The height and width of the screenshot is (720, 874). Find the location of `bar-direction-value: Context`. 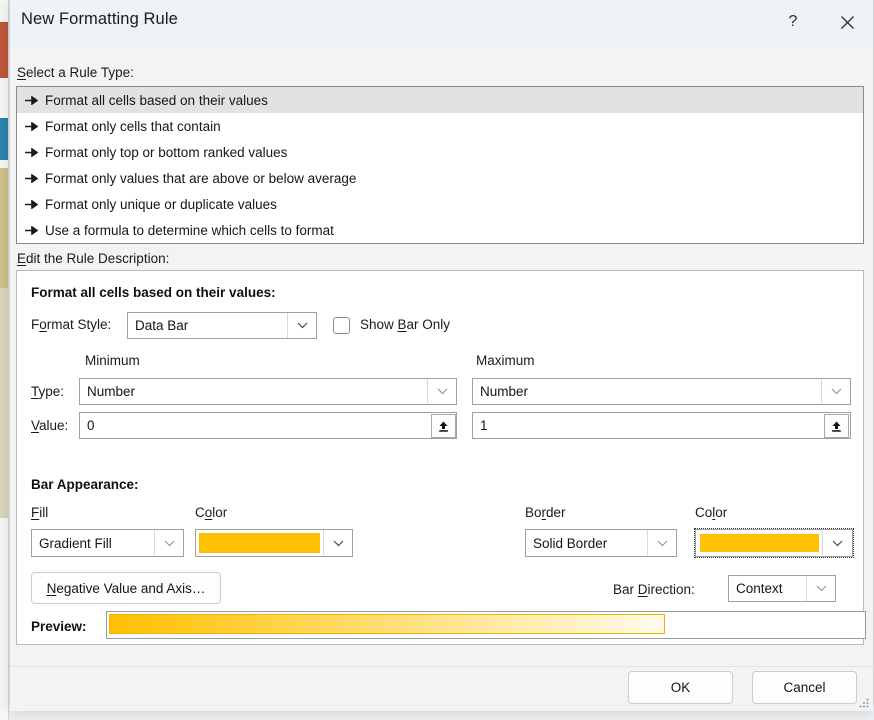

bar-direction-value: Context is located at coordinates (759, 588).